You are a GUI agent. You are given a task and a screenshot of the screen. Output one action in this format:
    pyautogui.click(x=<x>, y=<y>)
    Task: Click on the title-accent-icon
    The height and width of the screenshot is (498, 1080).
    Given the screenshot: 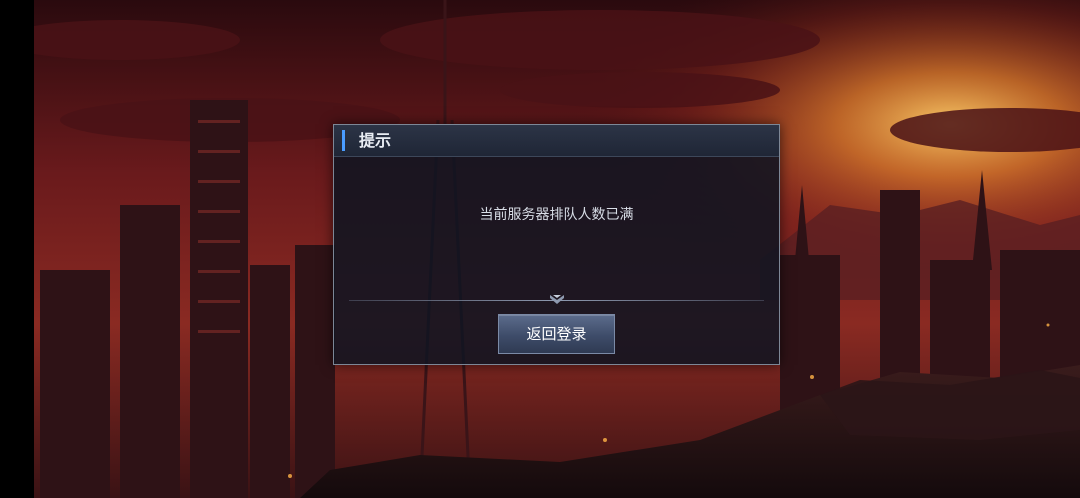 What is the action you would take?
    pyautogui.click(x=343, y=140)
    